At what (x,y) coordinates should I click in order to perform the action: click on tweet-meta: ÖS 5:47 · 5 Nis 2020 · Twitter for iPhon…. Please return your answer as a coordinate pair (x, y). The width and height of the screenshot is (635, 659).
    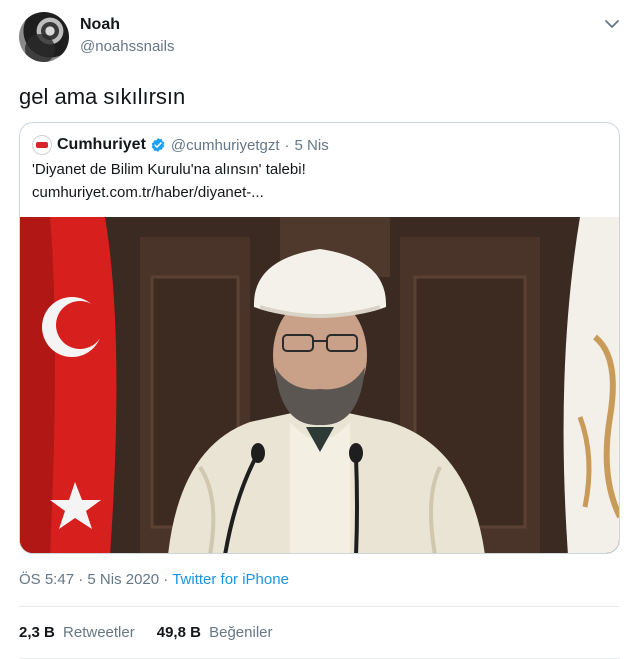
    Looking at the image, I should click on (154, 579).